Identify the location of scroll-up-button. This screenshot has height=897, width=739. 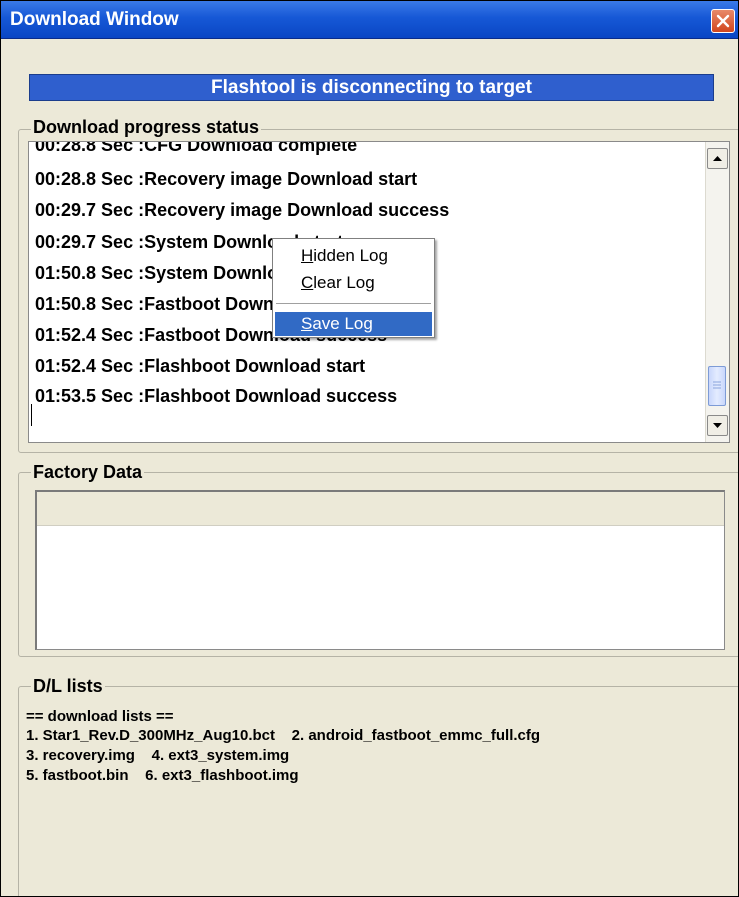
(717, 158).